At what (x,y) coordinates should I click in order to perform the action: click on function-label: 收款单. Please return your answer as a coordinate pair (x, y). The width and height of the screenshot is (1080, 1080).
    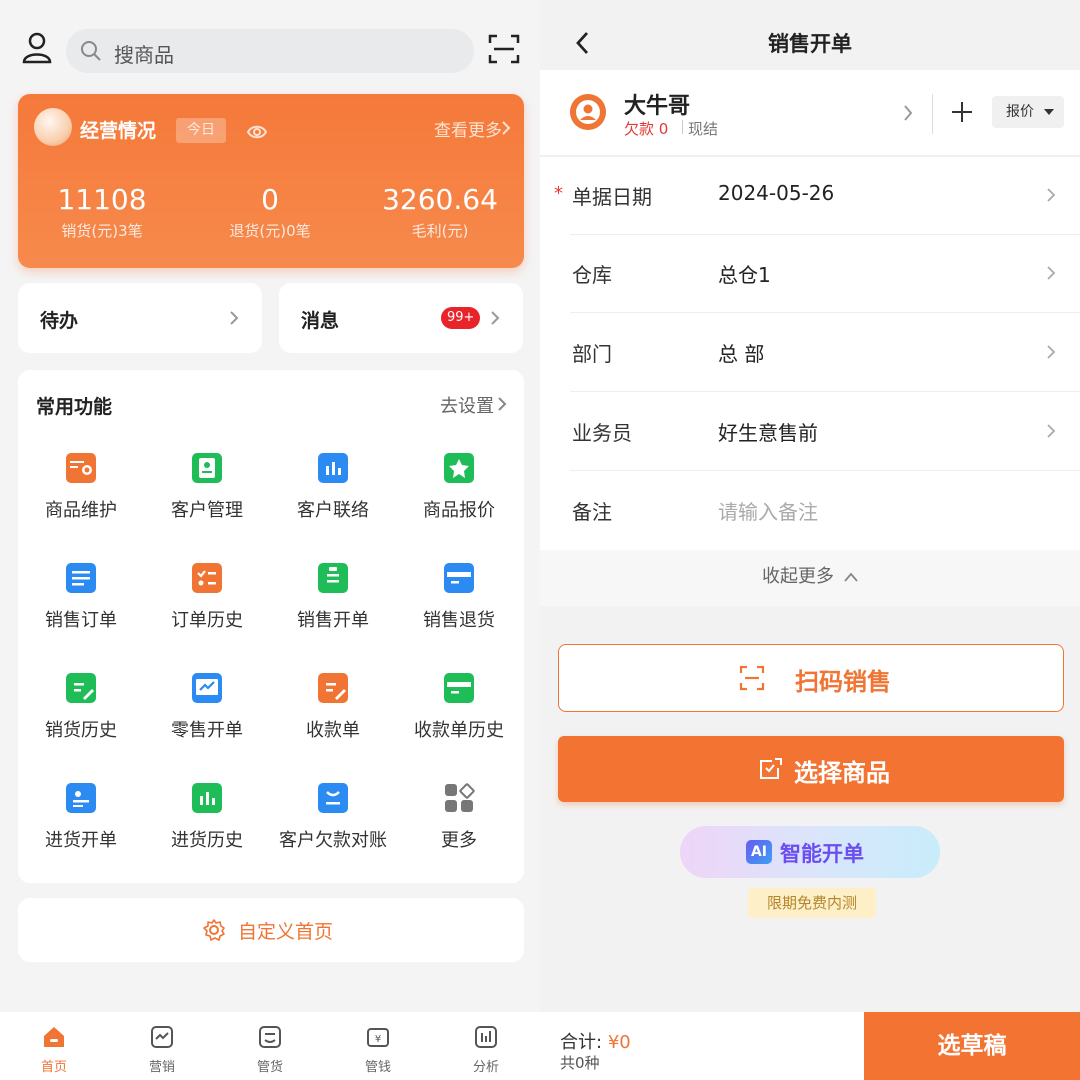
    Looking at the image, I should click on (333, 730).